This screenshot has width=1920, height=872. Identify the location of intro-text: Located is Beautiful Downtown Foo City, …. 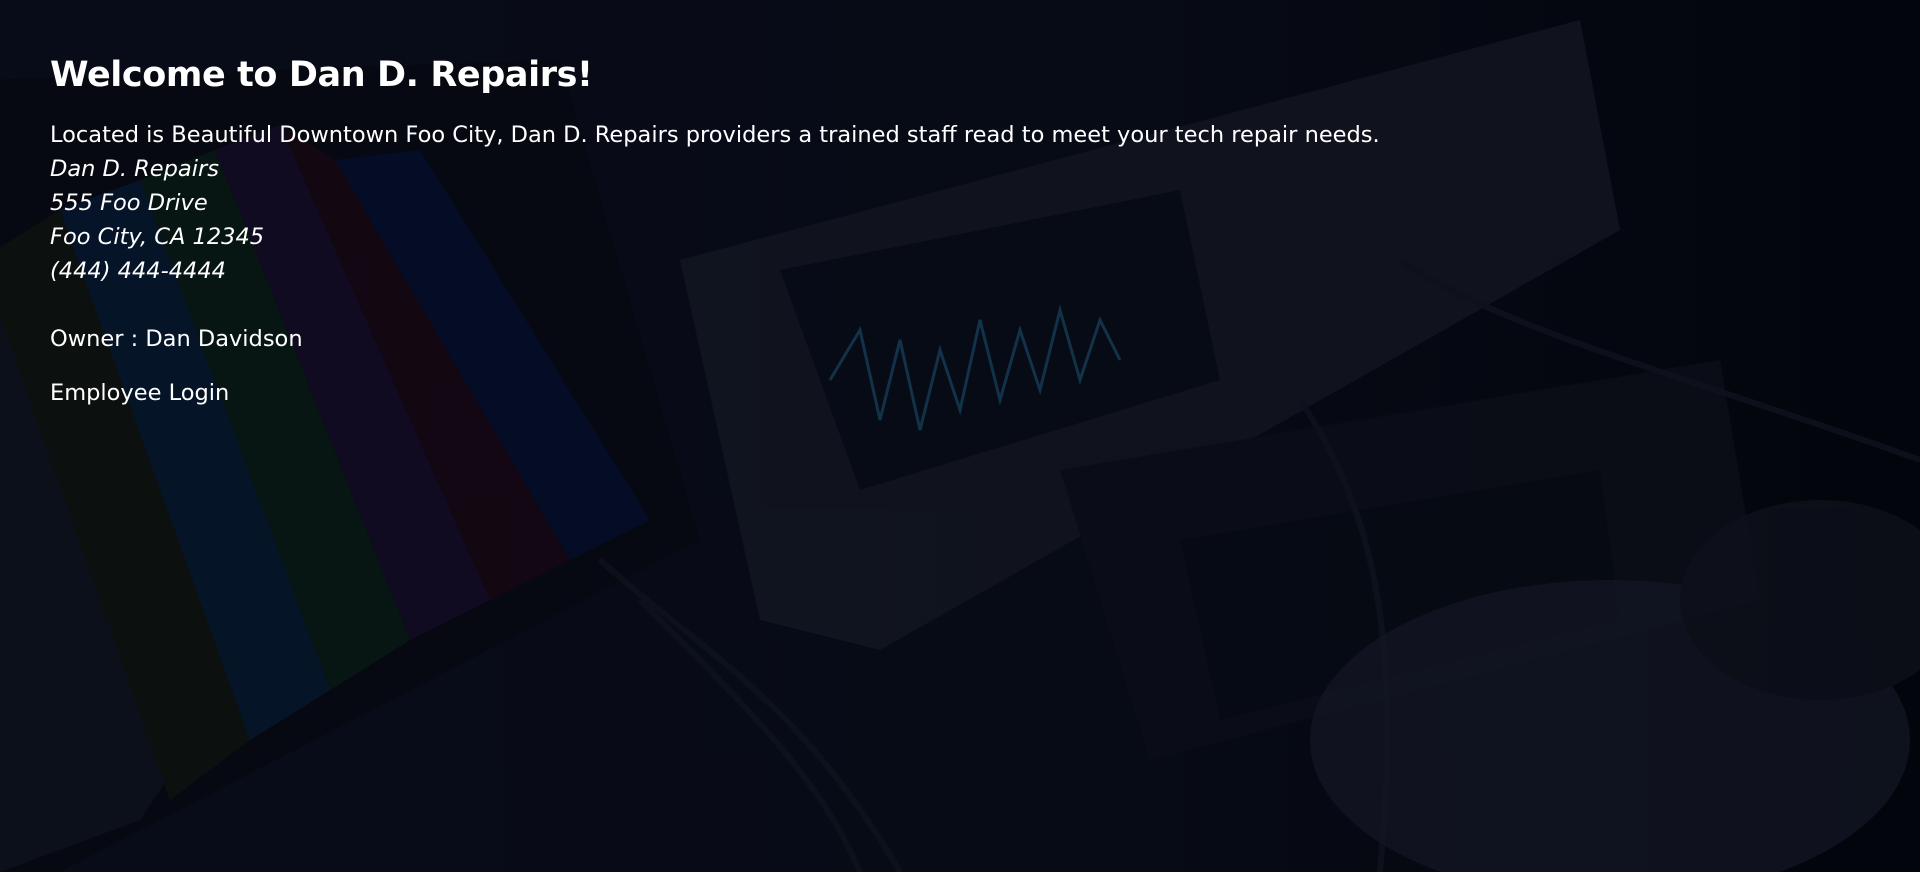
(715, 135).